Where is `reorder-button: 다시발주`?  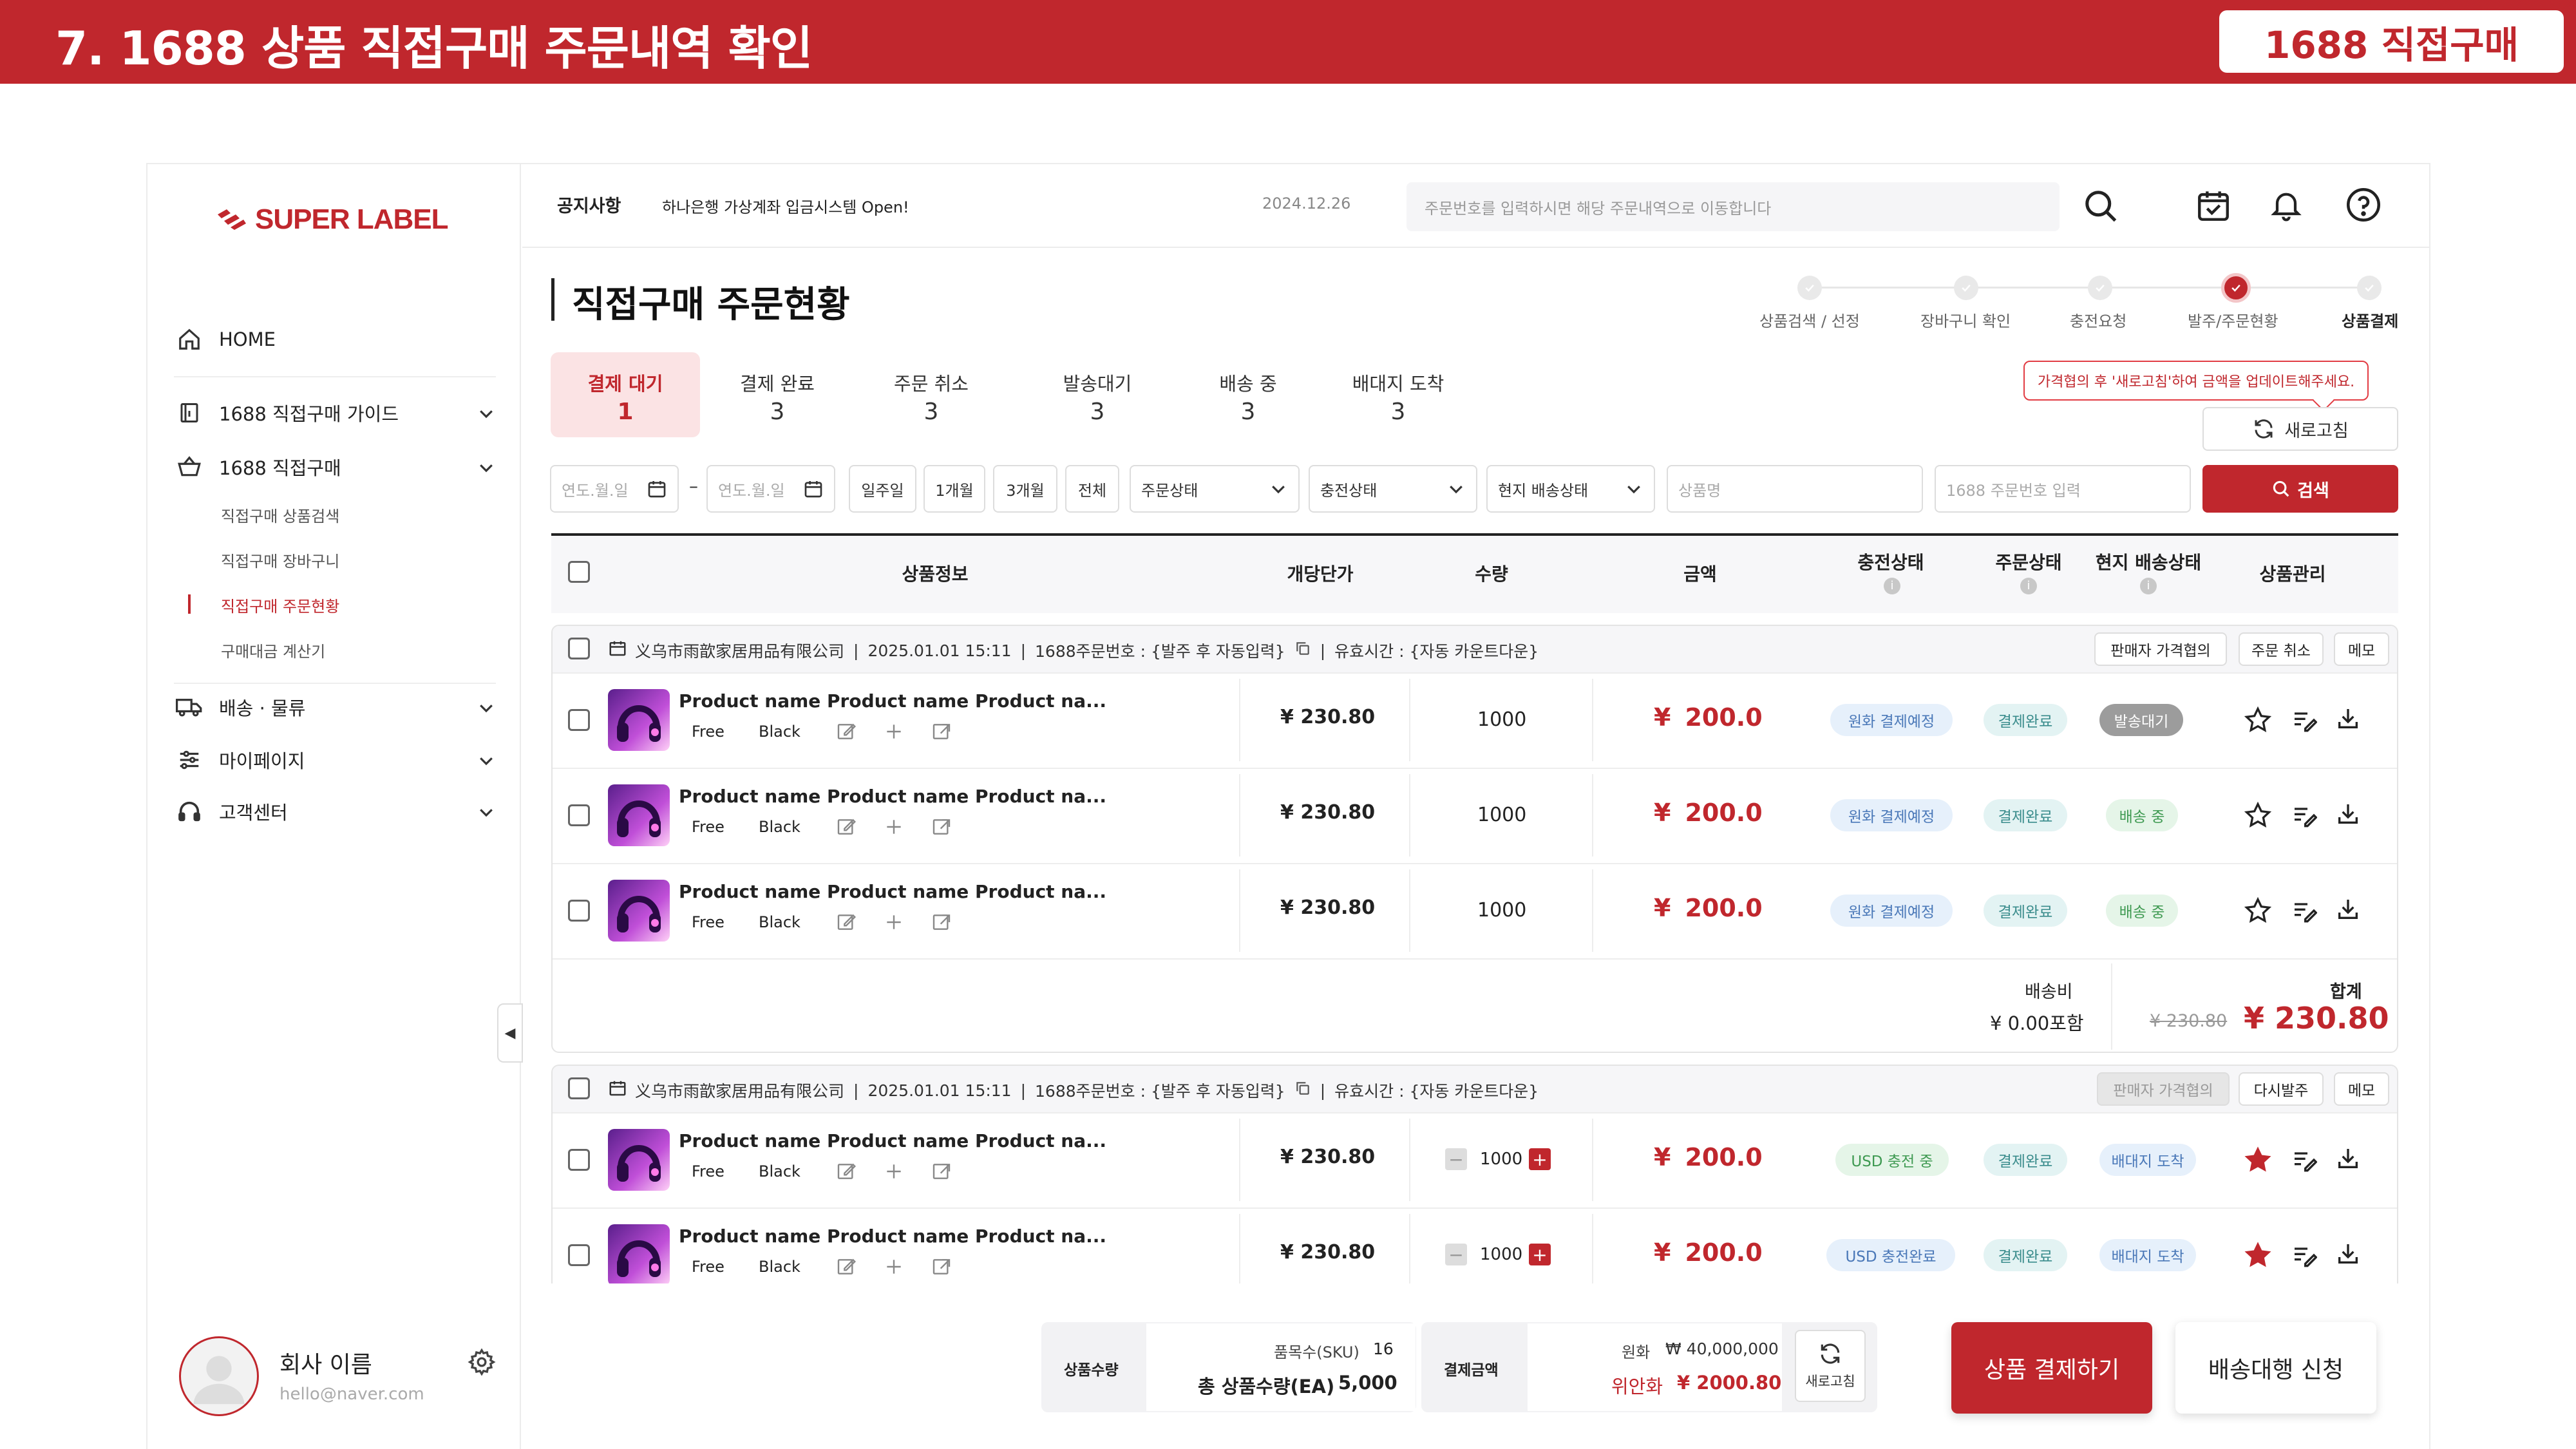
reorder-button: 다시발주 is located at coordinates (2281, 1089).